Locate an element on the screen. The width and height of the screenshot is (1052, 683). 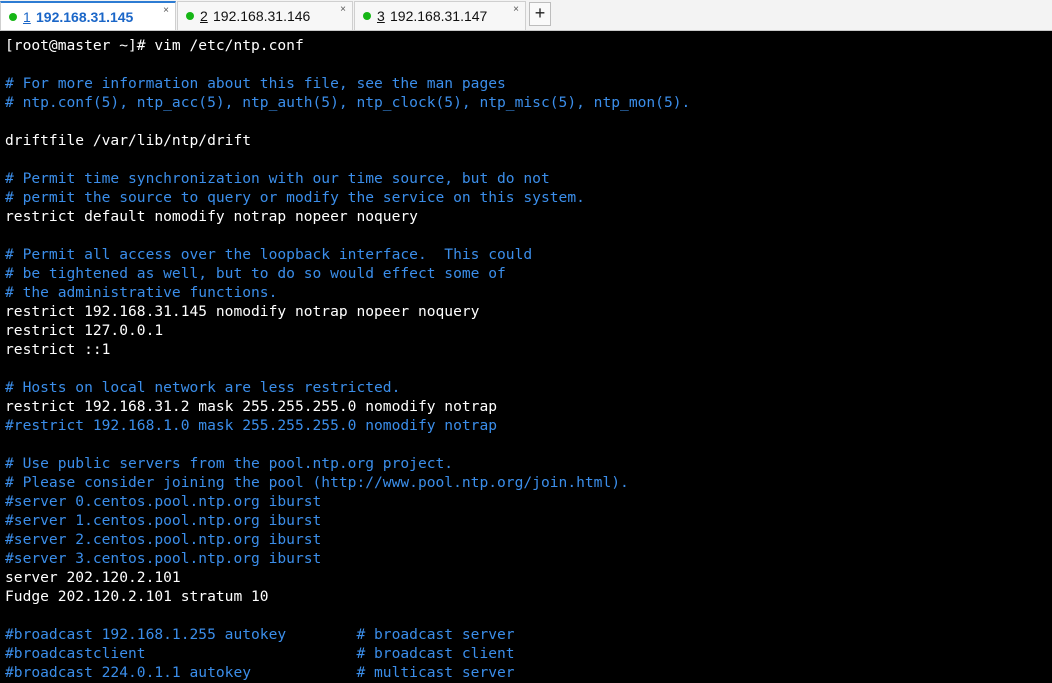
tab-session-3: 3 192.168.31.147 × is located at coordinates (440, 15).